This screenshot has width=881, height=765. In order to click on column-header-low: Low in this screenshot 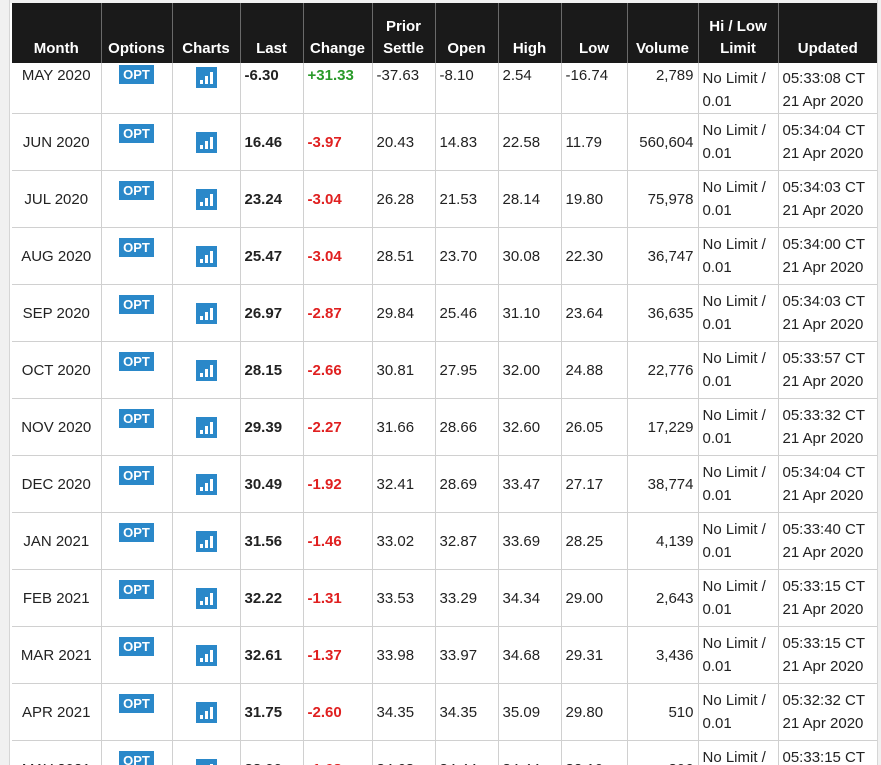, I will do `click(593, 33)`.